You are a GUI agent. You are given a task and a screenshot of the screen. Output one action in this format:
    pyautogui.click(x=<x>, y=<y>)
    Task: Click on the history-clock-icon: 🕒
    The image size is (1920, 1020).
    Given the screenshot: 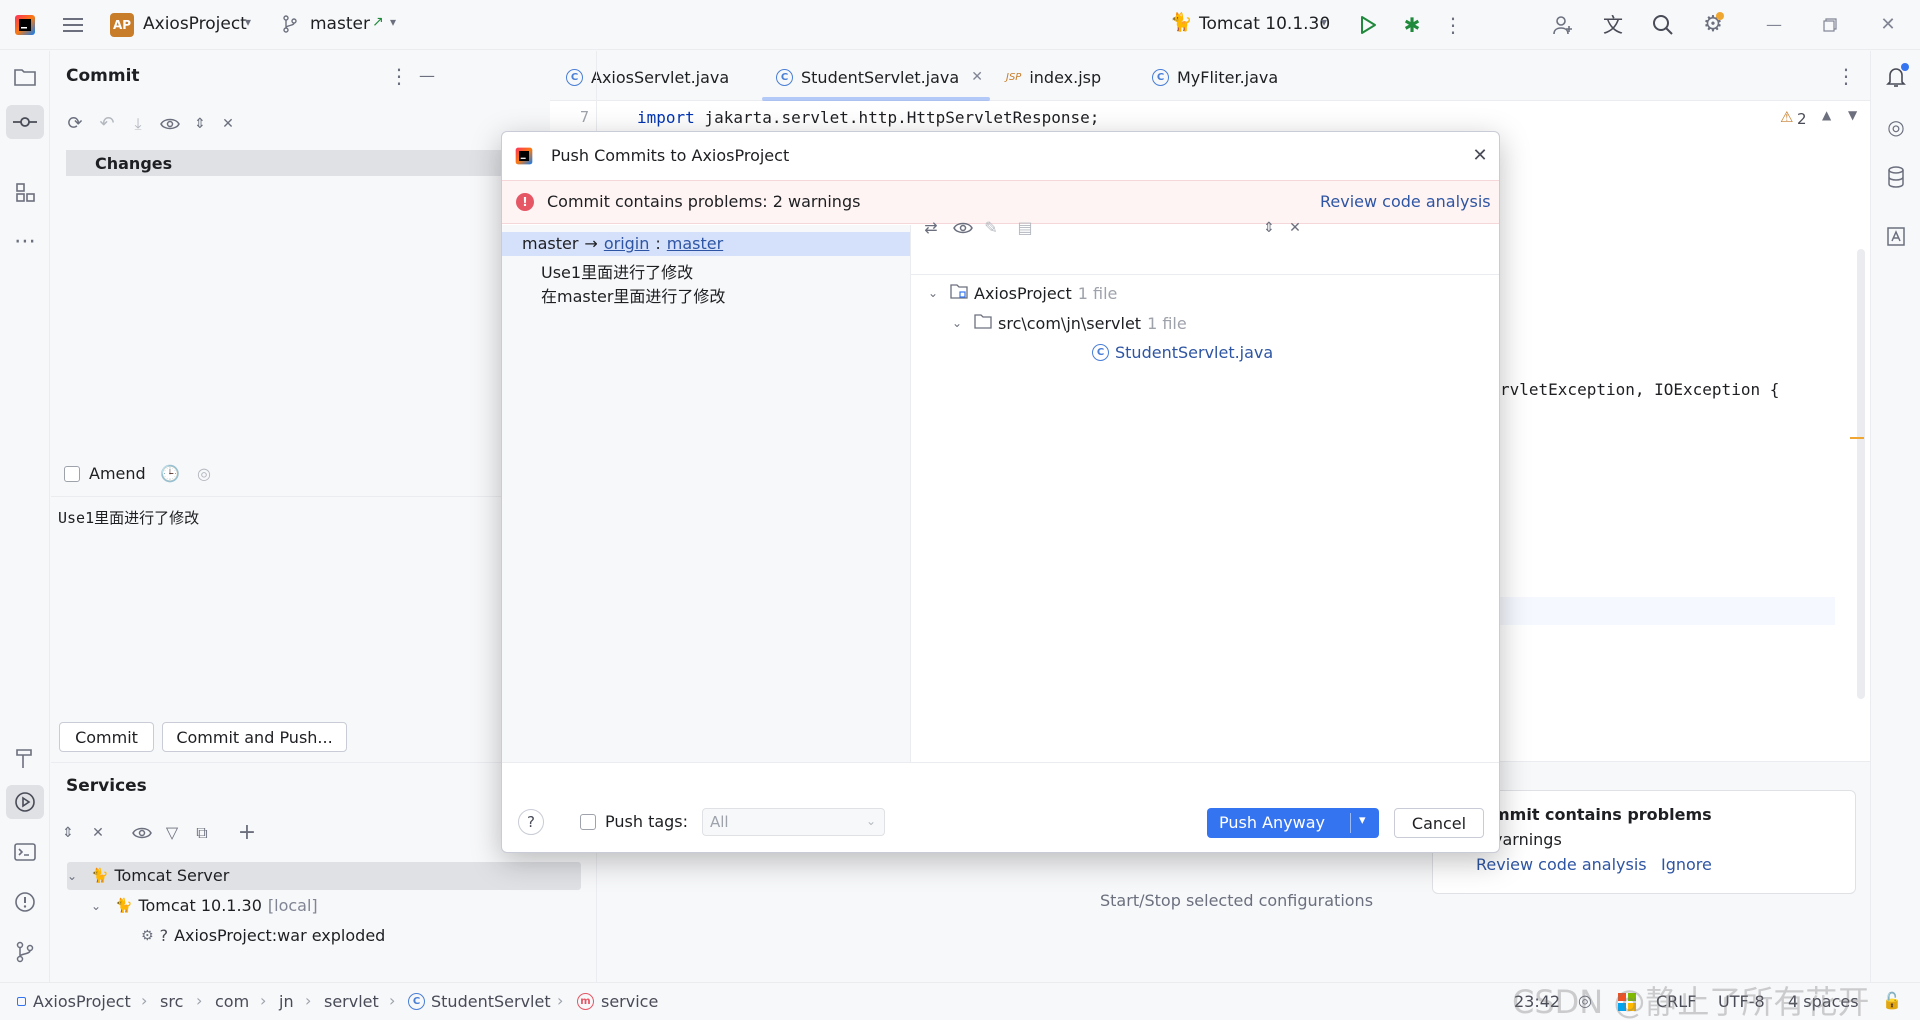 What is the action you would take?
    pyautogui.click(x=170, y=474)
    